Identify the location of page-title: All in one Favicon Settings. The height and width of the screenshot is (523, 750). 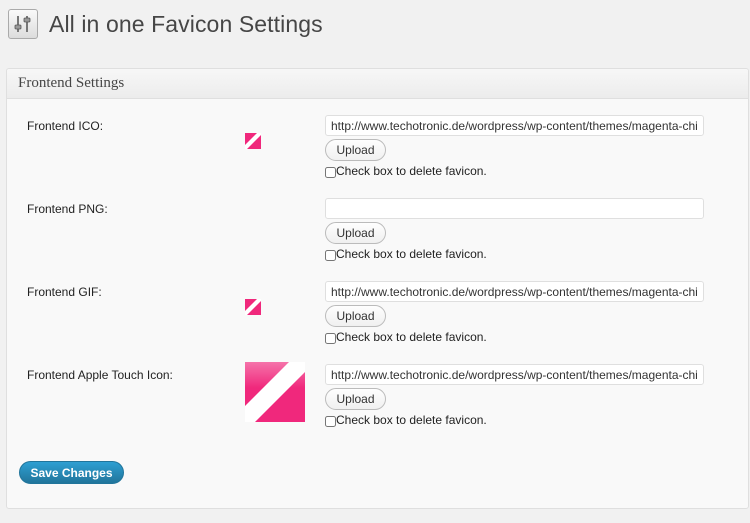
(186, 23).